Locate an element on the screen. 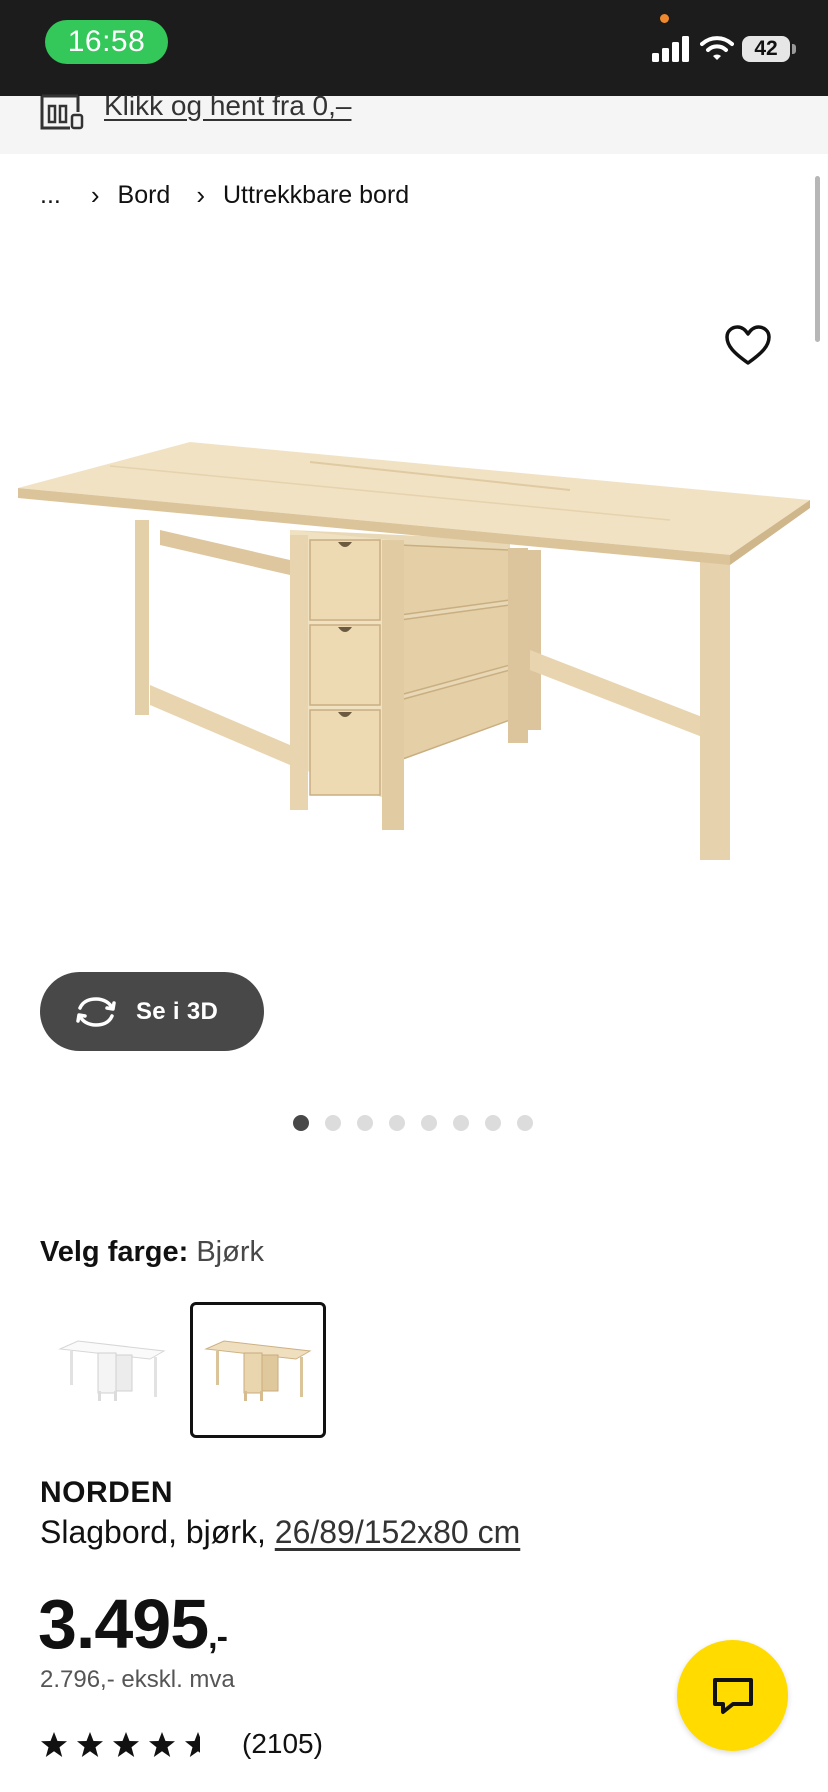 Image resolution: width=828 pixels, height=1792 pixels. product-name: NORDEN is located at coordinates (107, 1492).